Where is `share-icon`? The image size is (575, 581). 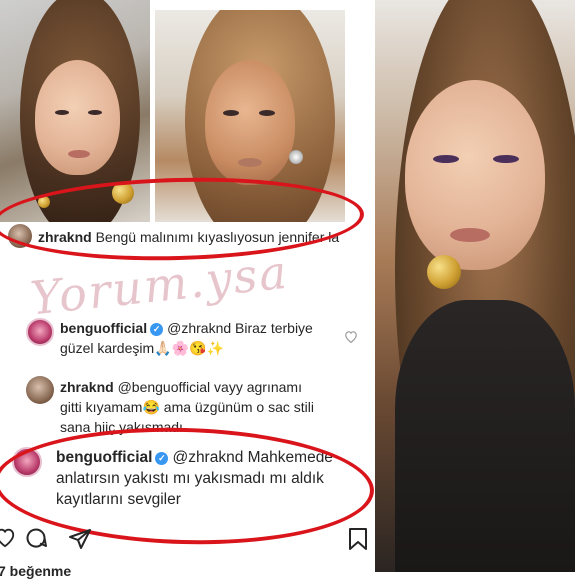
share-icon is located at coordinates (80, 541).